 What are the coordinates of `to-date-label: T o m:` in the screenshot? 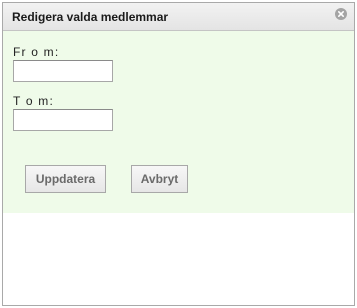 It's located at (33, 101).